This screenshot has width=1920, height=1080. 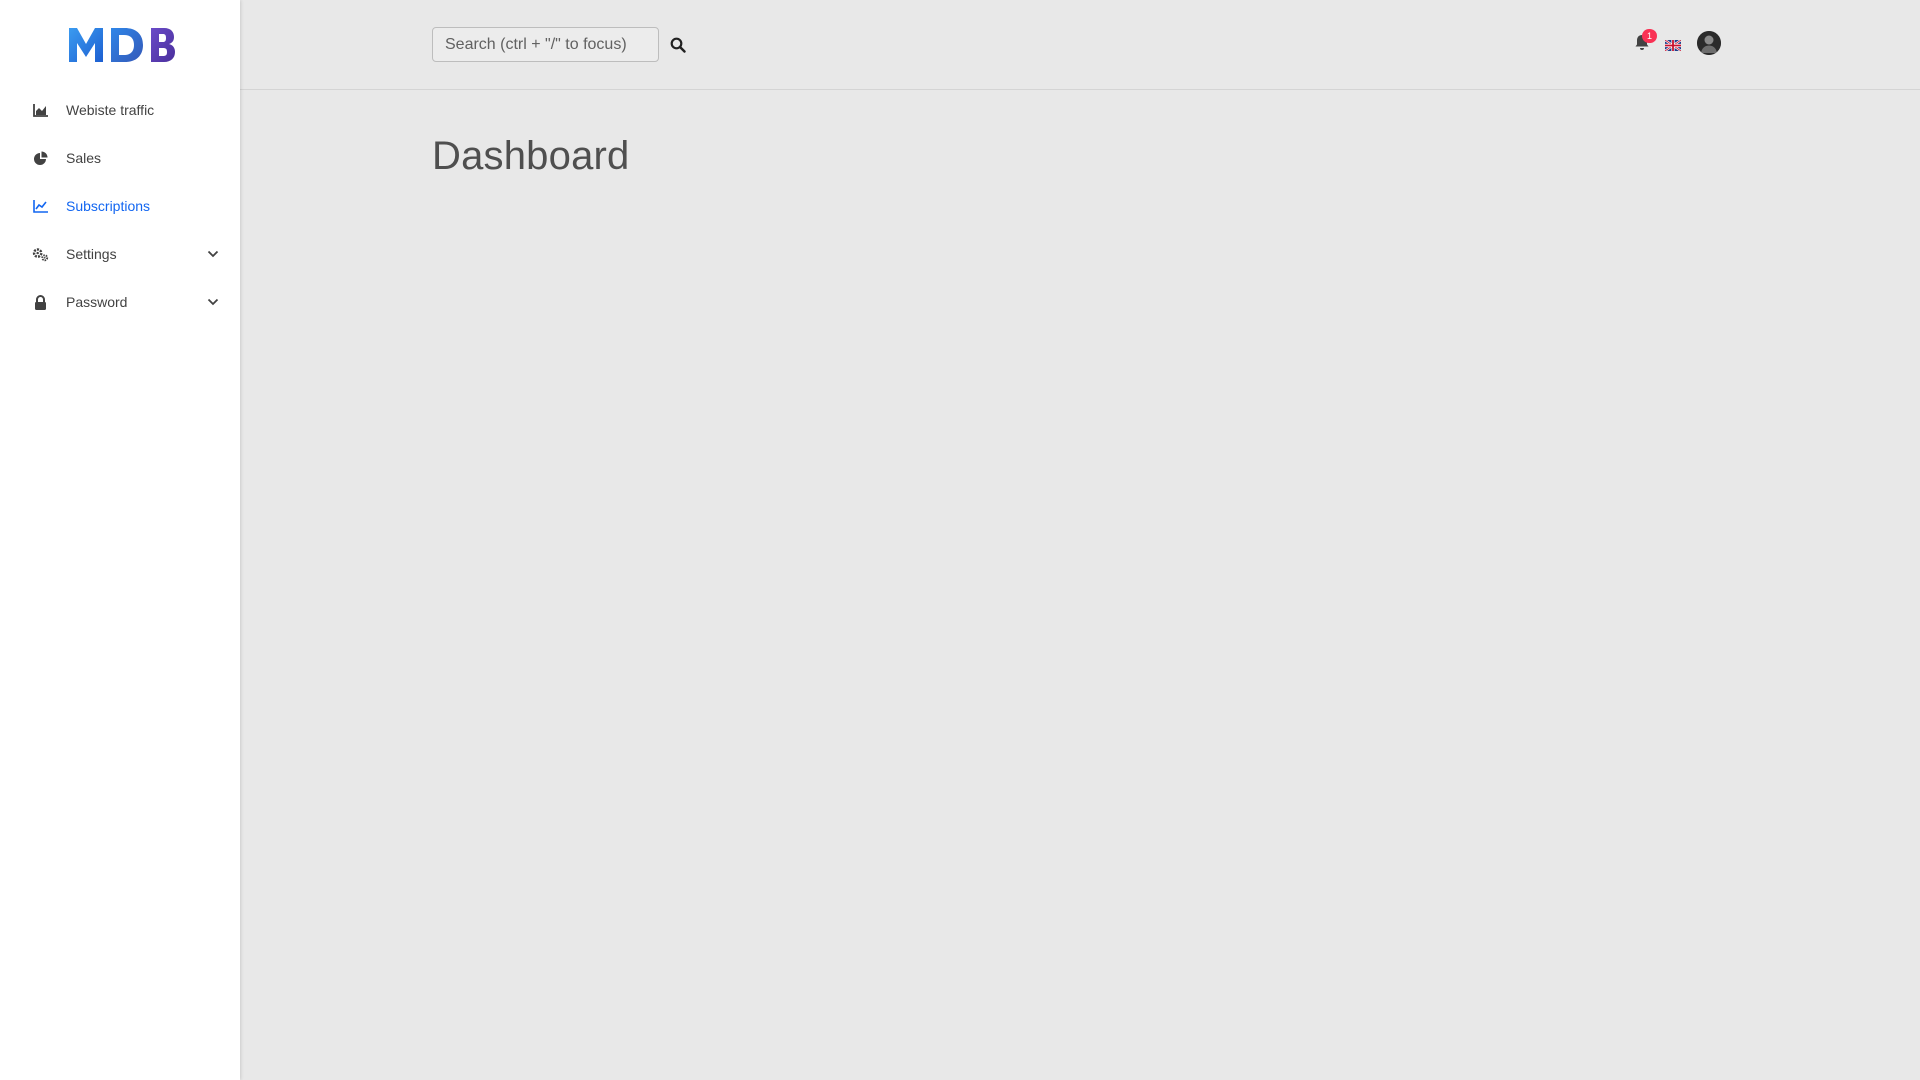 What do you see at coordinates (1080, 45) in the screenshot?
I see `top-navbar: 1` at bounding box center [1080, 45].